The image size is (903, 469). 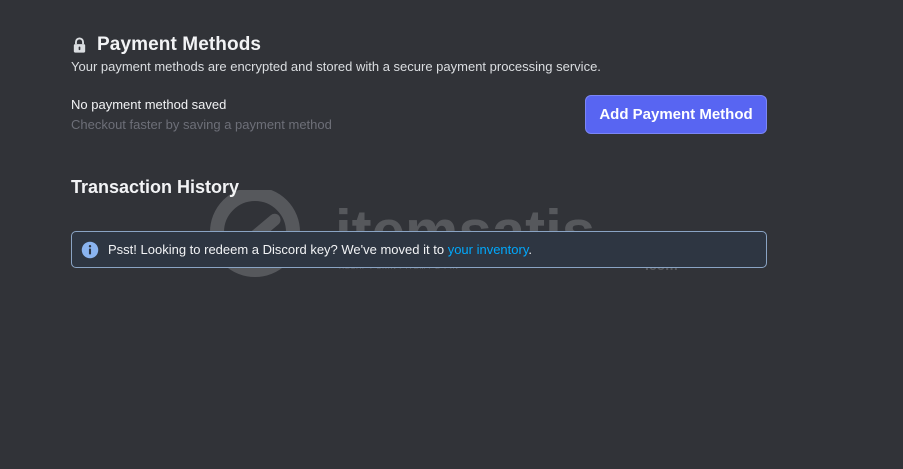 I want to click on info-icon, so click(x=90, y=249).